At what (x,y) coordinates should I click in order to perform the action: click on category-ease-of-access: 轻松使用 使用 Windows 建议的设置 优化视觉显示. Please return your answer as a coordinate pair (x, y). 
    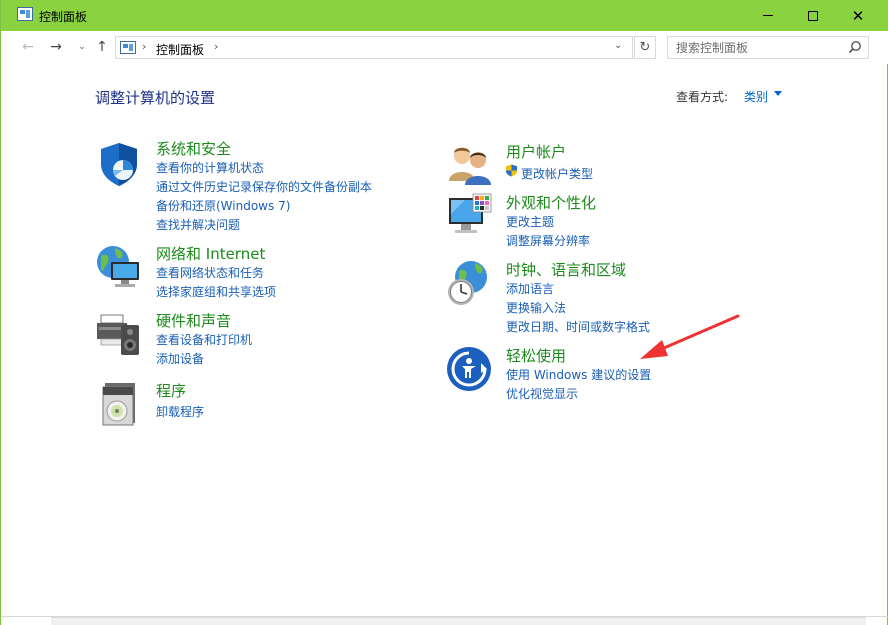
    Looking at the image, I should click on (595, 375).